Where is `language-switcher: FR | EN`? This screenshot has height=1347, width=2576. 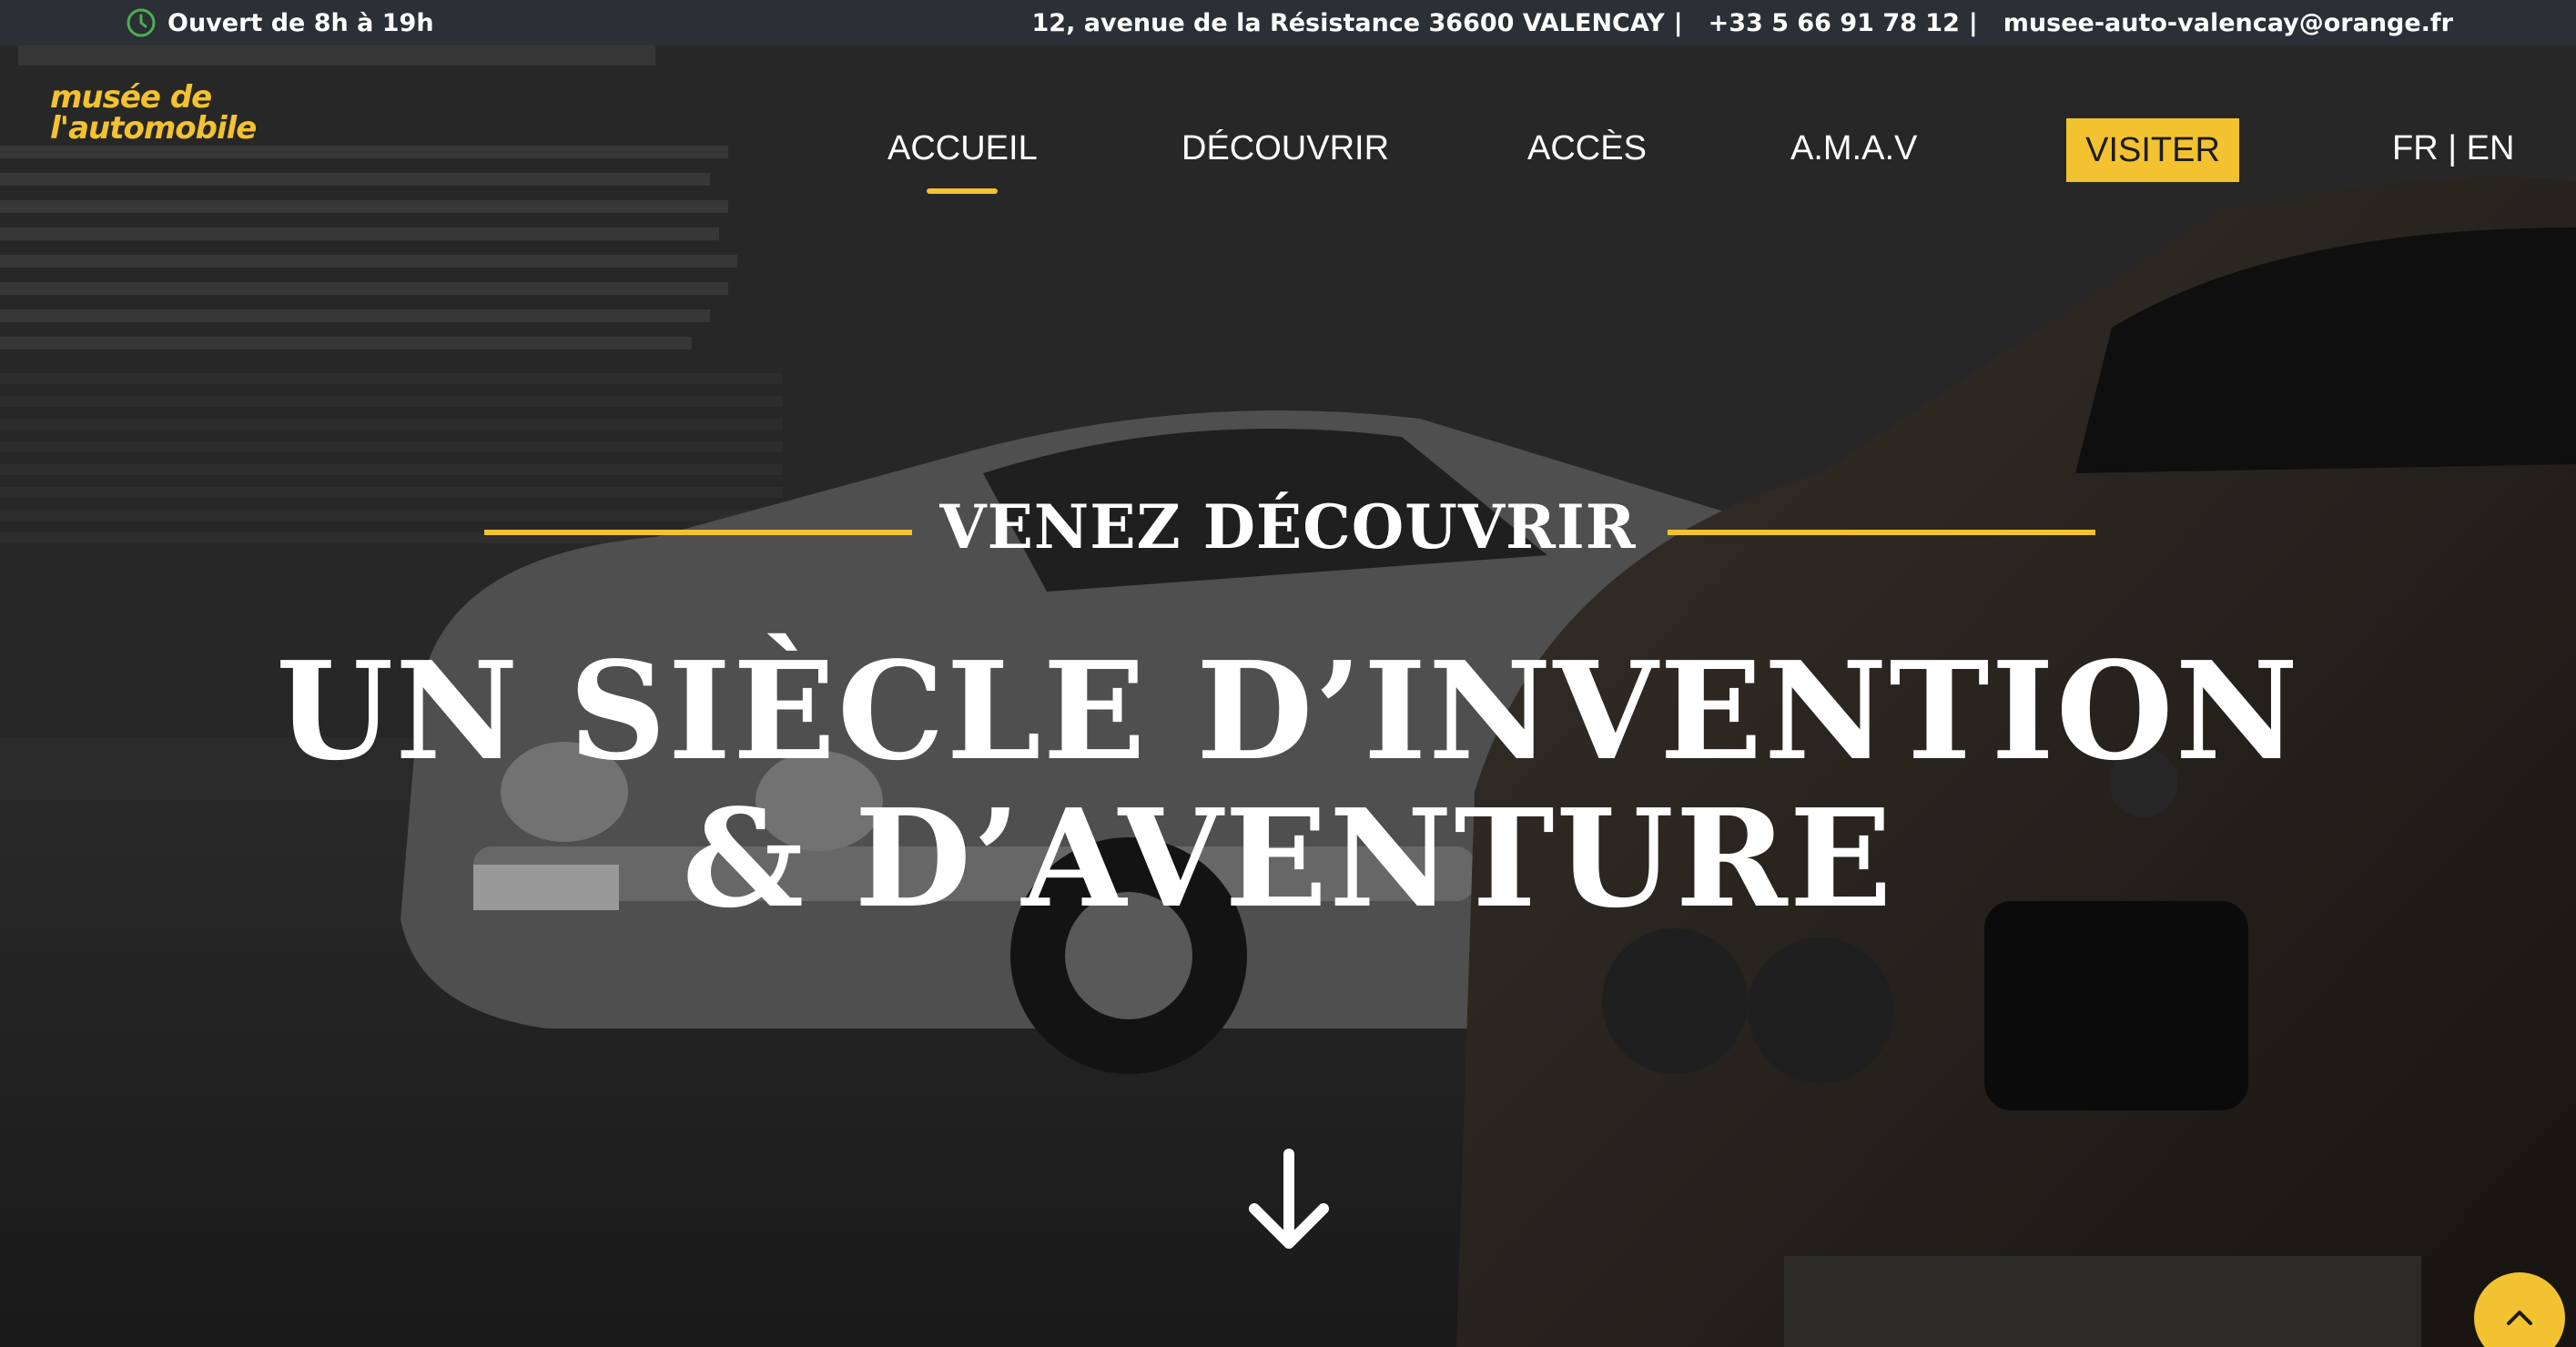 language-switcher: FR | EN is located at coordinates (2453, 148).